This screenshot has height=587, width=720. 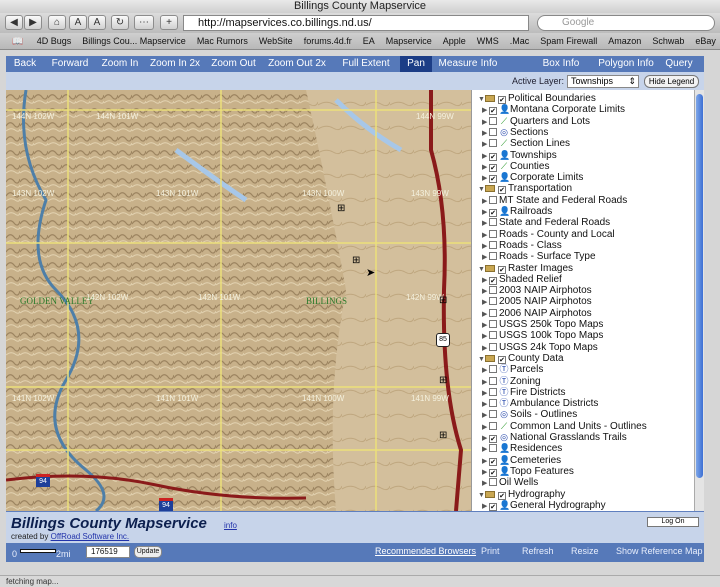 I want to click on legend-scrollbar, so click(x=699, y=300).